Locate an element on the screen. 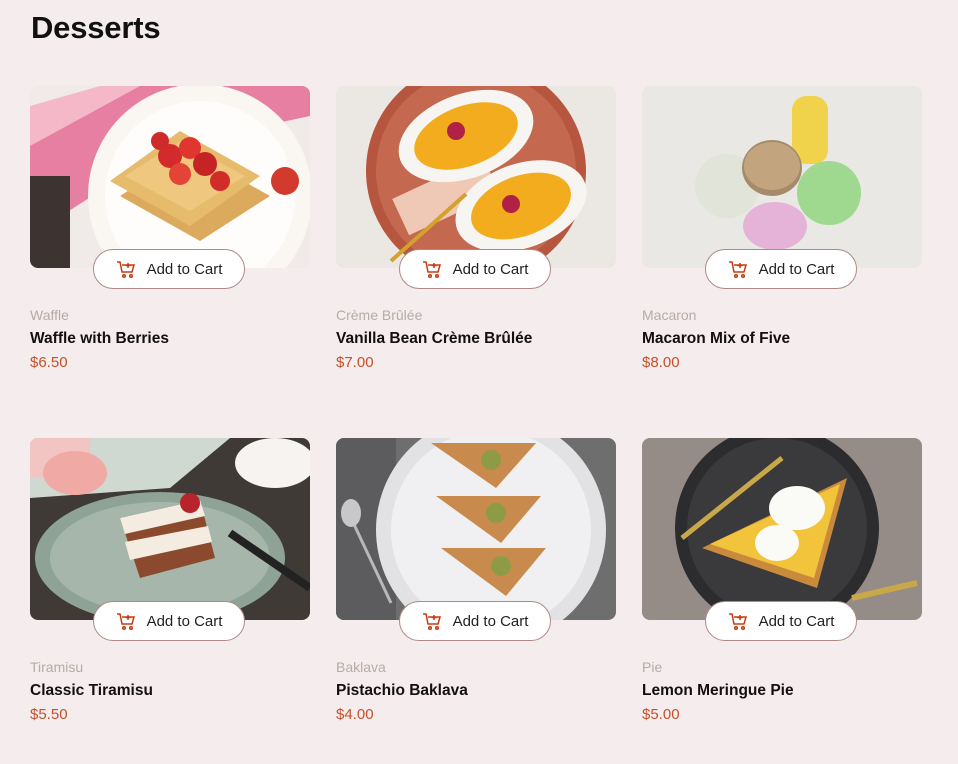 This screenshot has height=764, width=958. product-image-tiramisu is located at coordinates (170, 529).